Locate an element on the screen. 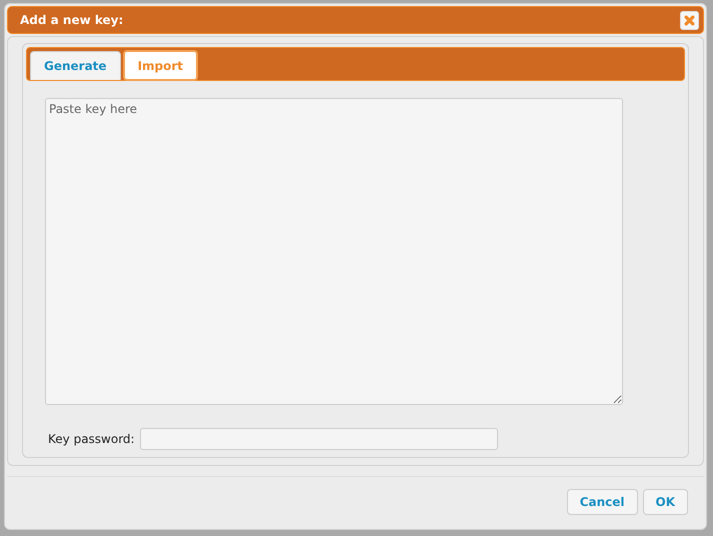 This screenshot has height=536, width=713. password-field is located at coordinates (319, 439).